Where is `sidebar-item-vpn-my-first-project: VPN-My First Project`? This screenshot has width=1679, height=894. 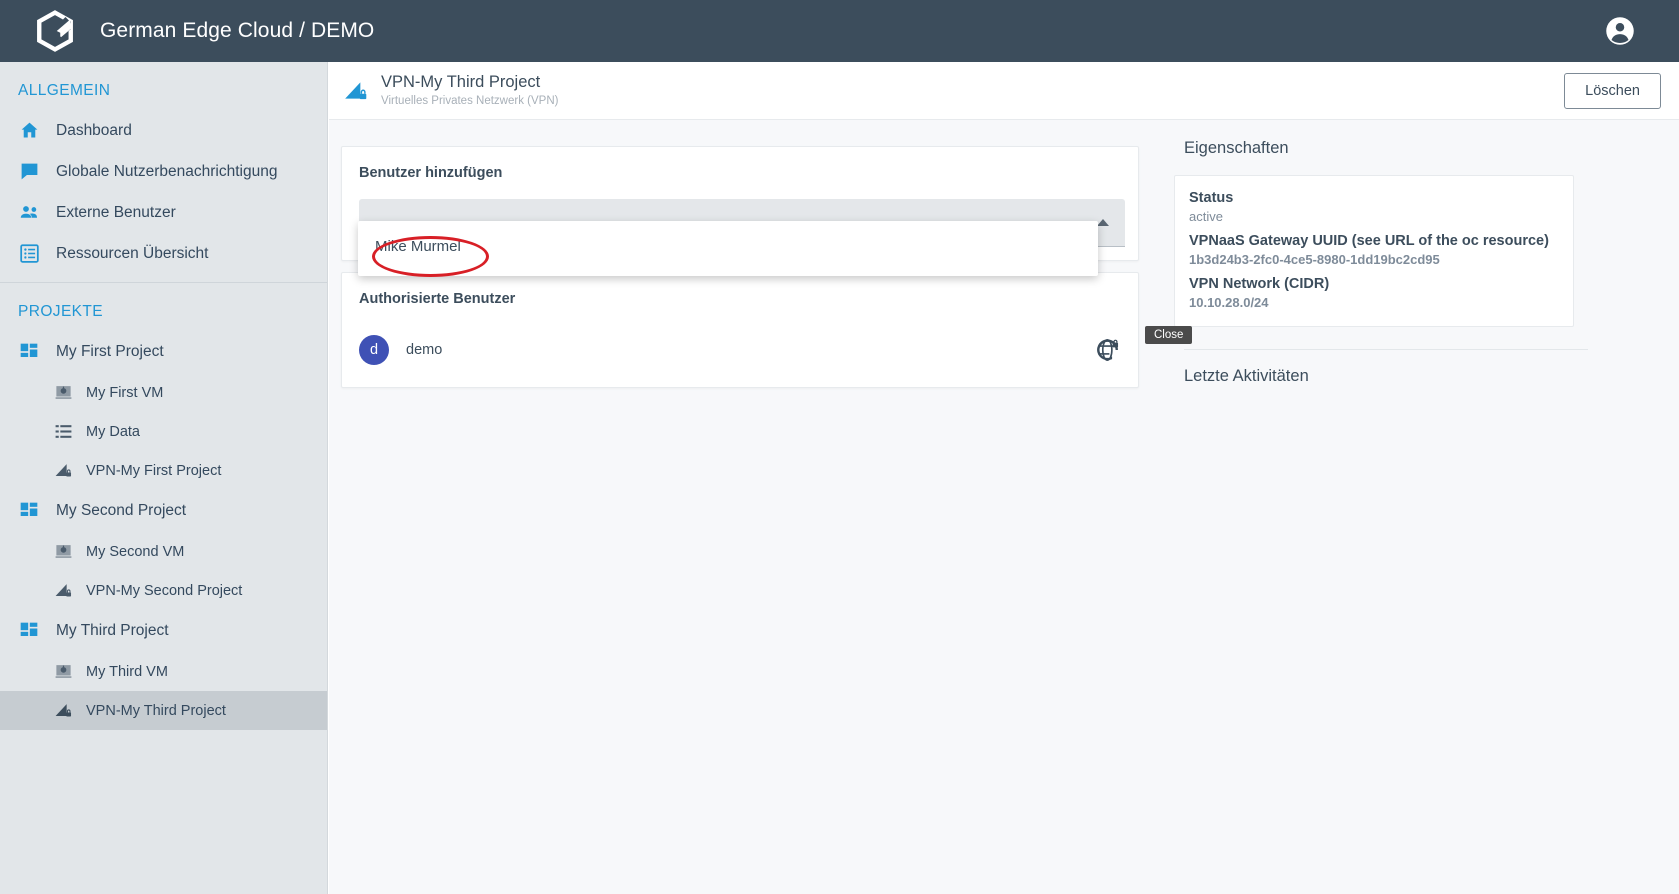
sidebar-item-vpn-my-first-project: VPN-My First Project is located at coordinates (163, 470).